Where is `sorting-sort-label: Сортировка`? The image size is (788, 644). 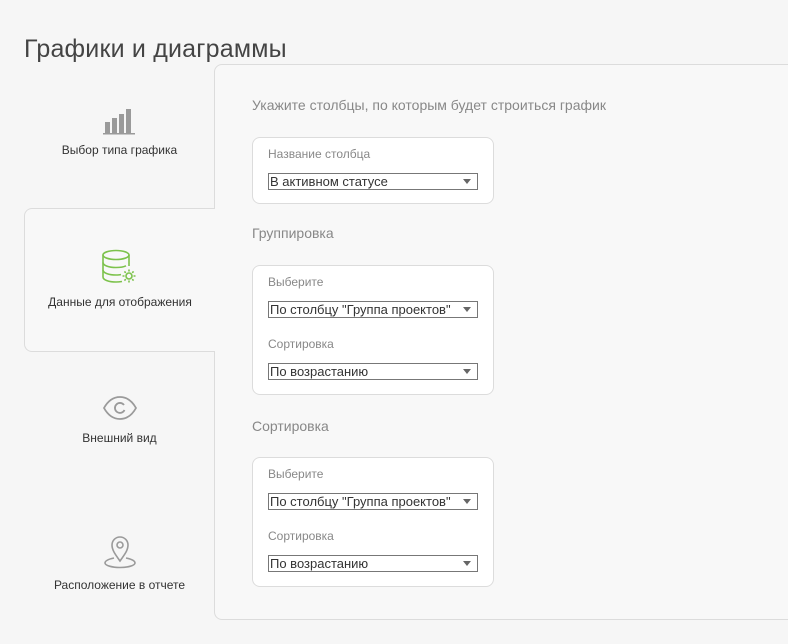 sorting-sort-label: Сортировка is located at coordinates (301, 536).